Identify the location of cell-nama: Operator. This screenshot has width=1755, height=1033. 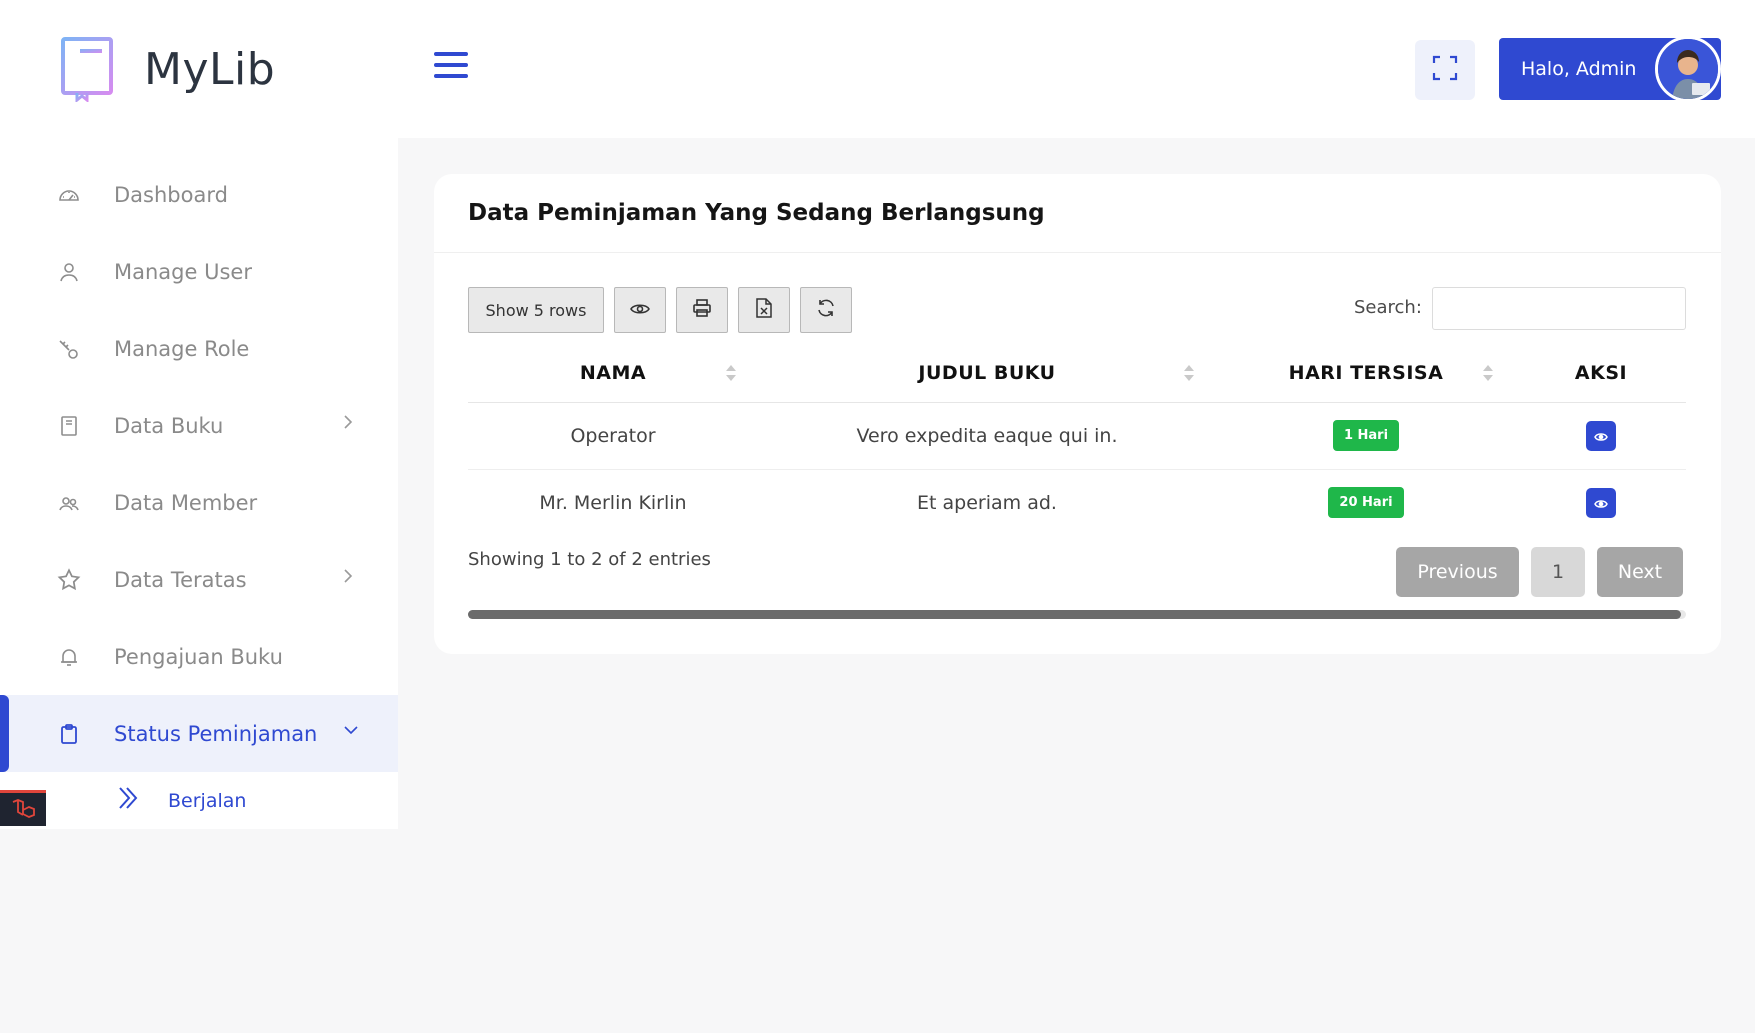
(613, 436).